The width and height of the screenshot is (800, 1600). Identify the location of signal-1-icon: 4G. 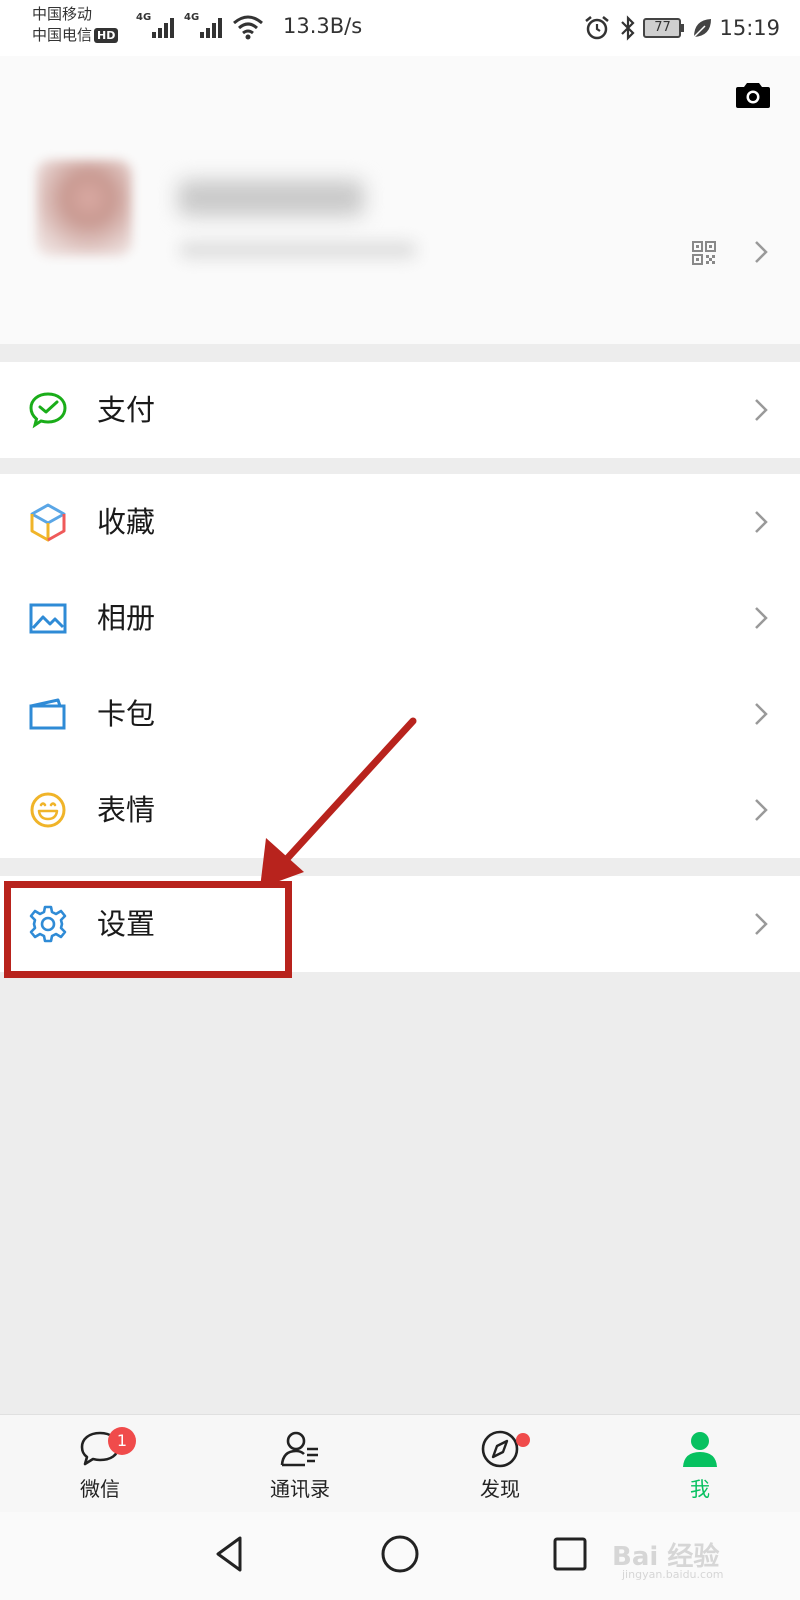
(156, 25).